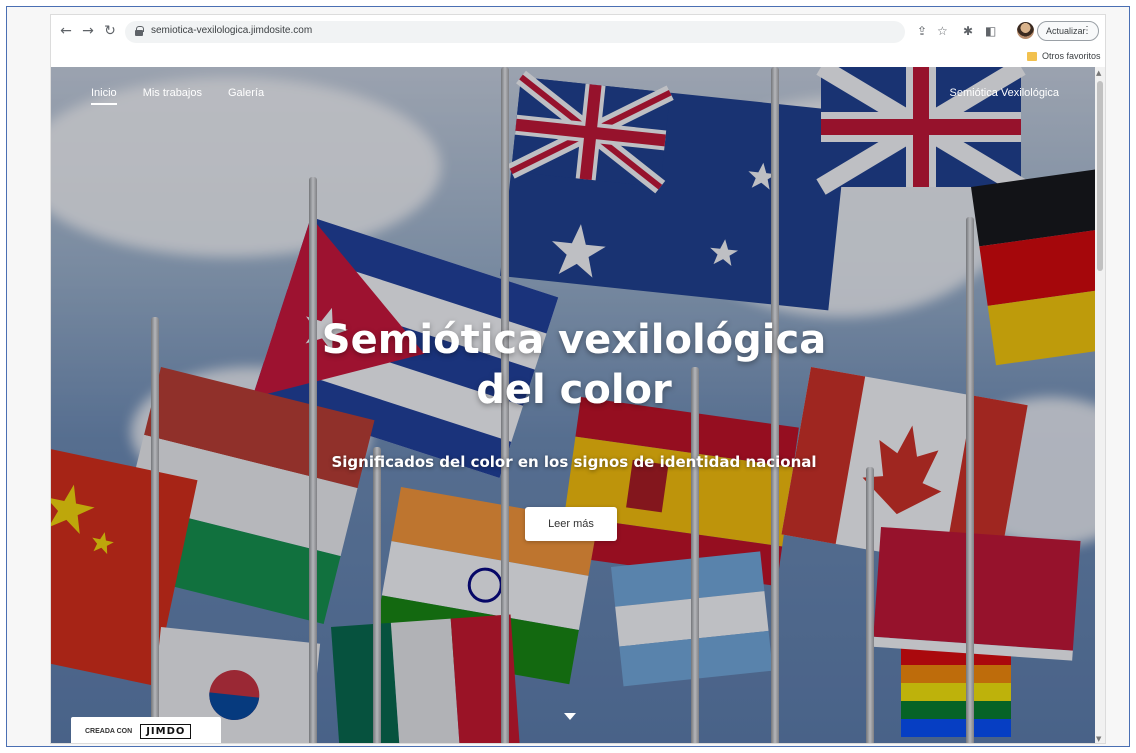  What do you see at coordinates (139, 31) in the screenshot?
I see `lock-icon` at bounding box center [139, 31].